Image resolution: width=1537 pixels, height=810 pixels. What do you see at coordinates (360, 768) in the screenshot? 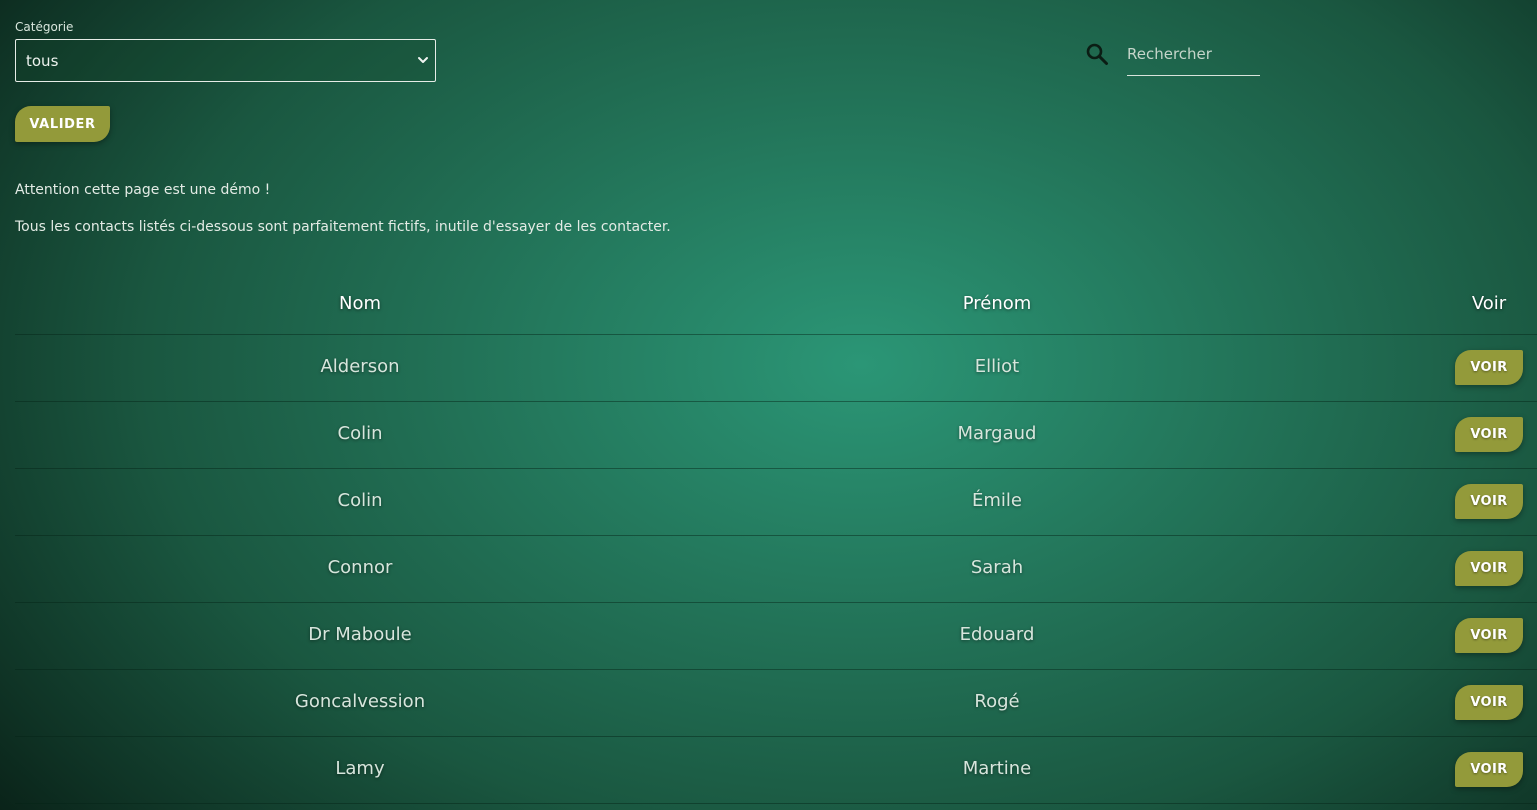
I see `cell-nom: Lamy` at bounding box center [360, 768].